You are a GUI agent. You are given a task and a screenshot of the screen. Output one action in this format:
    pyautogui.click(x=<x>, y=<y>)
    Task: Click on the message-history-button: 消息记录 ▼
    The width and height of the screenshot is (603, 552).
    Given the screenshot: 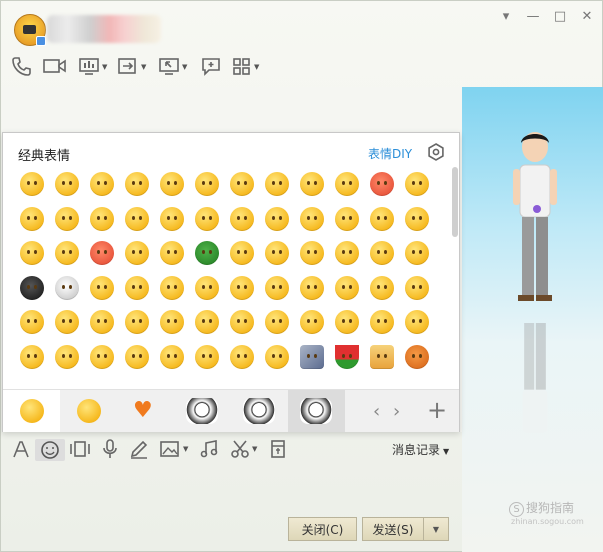 What is the action you would take?
    pyautogui.click(x=420, y=449)
    